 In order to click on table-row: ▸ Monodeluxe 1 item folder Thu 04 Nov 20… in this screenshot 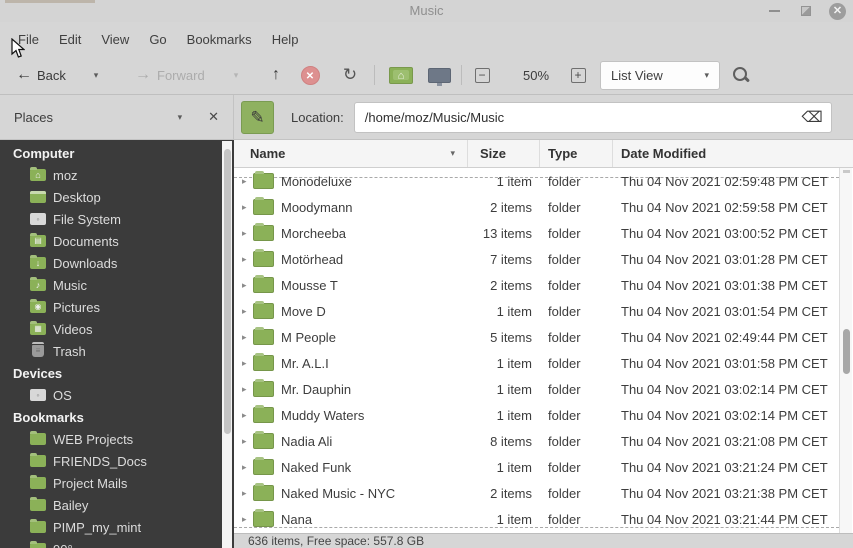, I will do `click(543, 181)`.